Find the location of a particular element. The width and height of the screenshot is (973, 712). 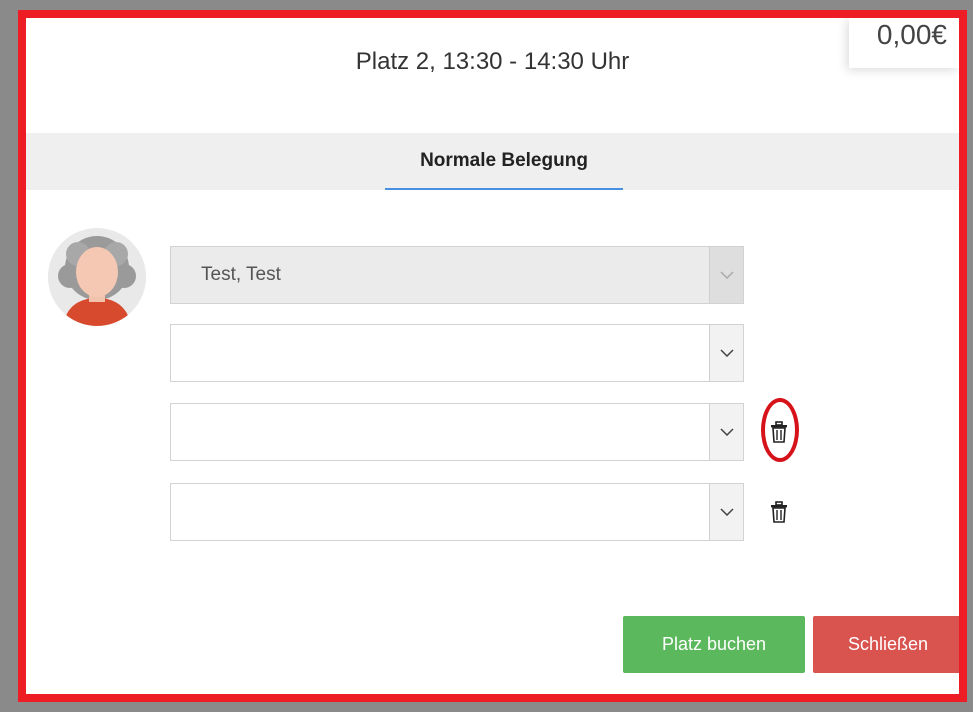

book-court-button: Platz buchen is located at coordinates (714, 644).